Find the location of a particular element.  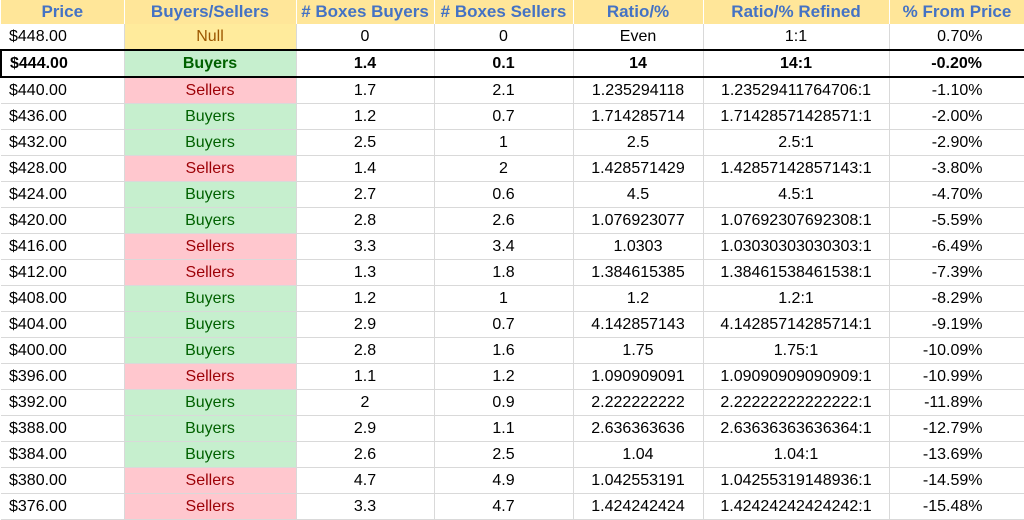

pct-from-price-cell: -10.09% is located at coordinates (956, 350).